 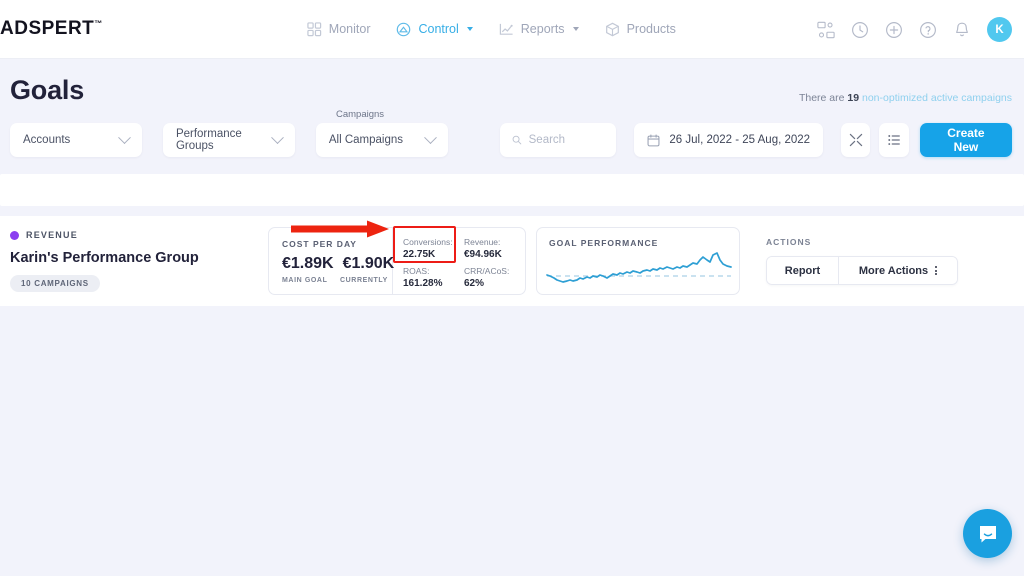 What do you see at coordinates (483, 254) in the screenshot?
I see `metric-revenue-value: €94.96K` at bounding box center [483, 254].